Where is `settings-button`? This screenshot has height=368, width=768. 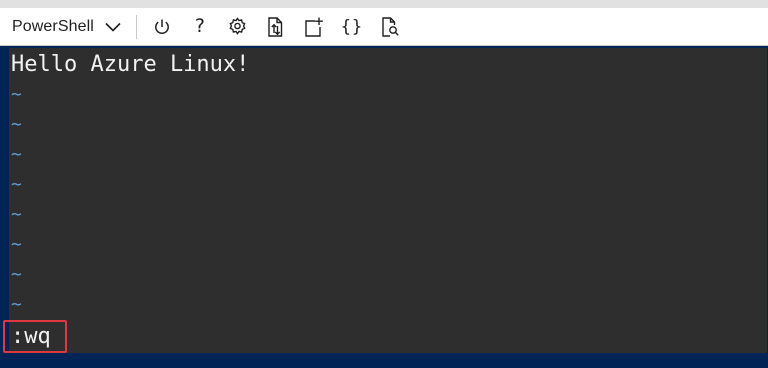 settings-button is located at coordinates (238, 27).